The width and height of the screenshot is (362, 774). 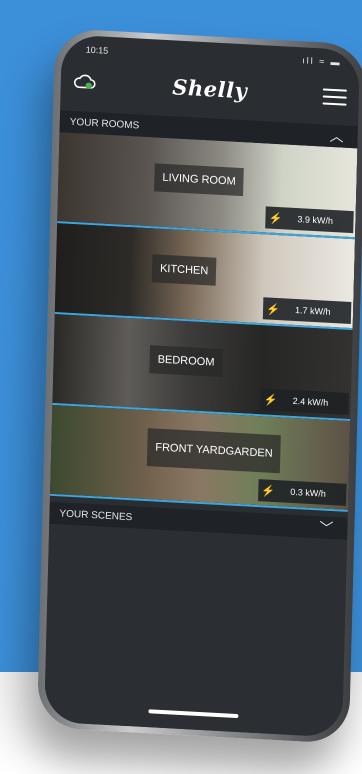 I want to click on room-name: FRONT YARD GARDEN, so click(x=214, y=451).